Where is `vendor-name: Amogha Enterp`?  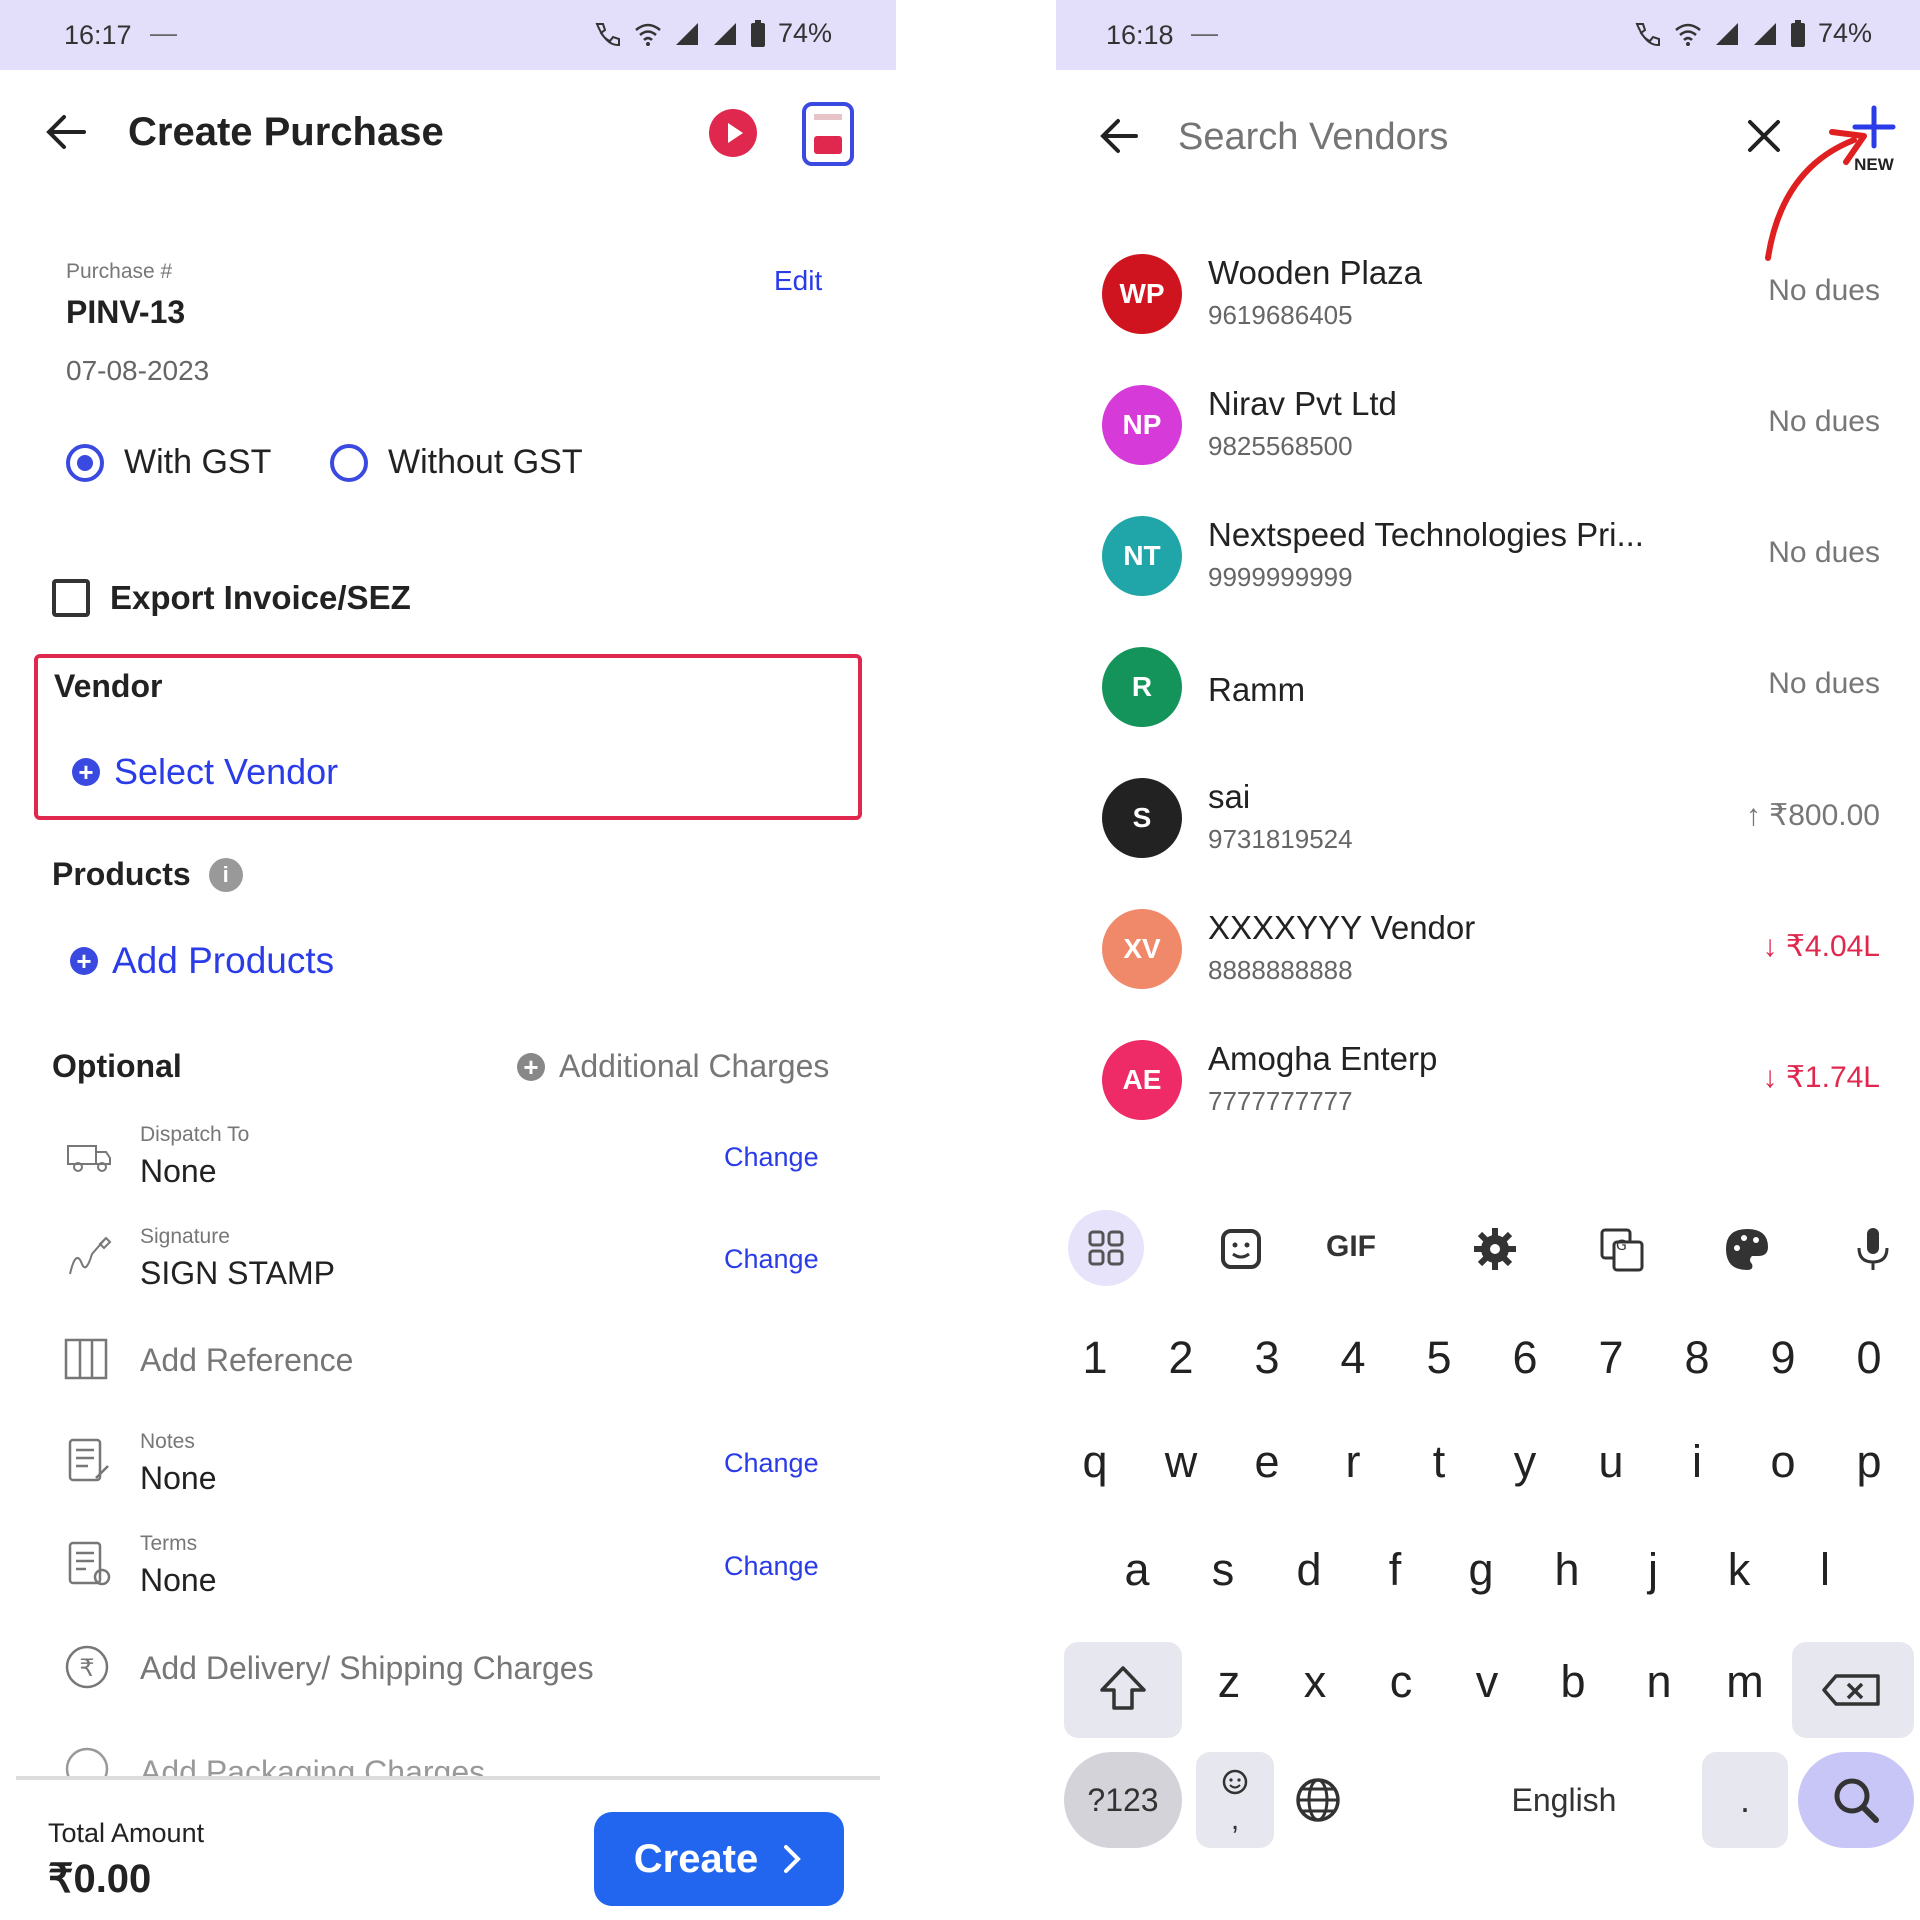
vendor-name: Amogha Enterp is located at coordinates (1323, 1058).